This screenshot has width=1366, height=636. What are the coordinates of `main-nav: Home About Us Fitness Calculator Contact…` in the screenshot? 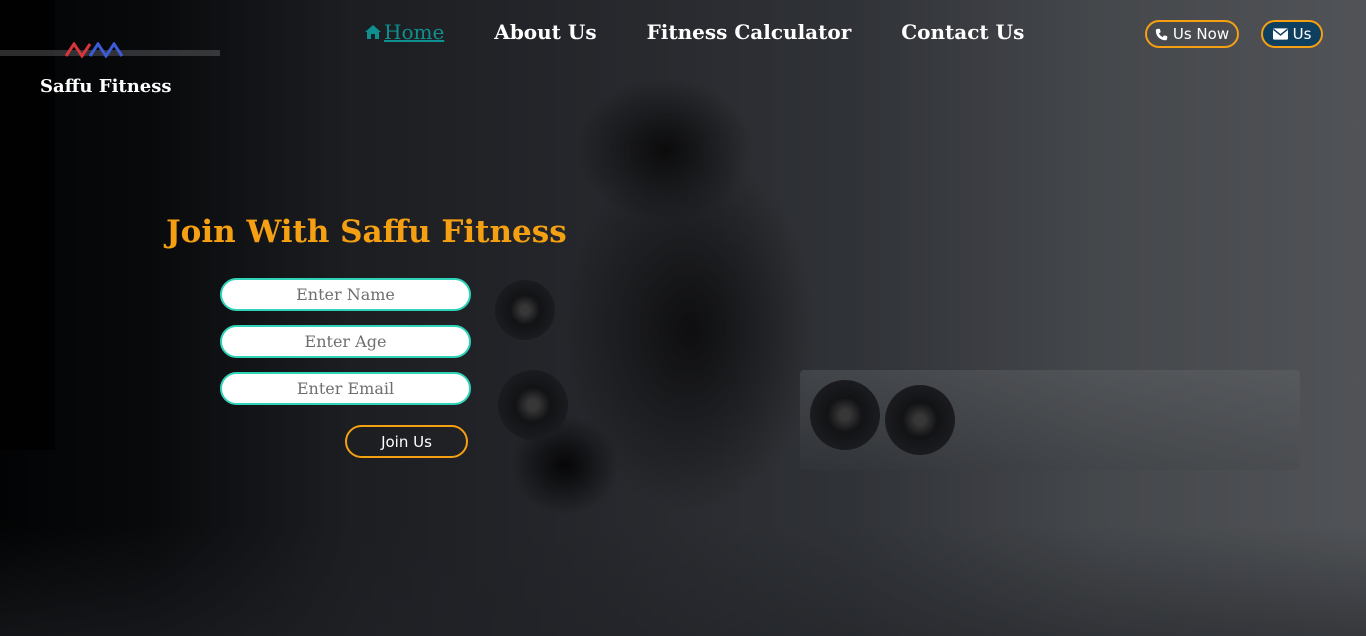 It's located at (694, 32).